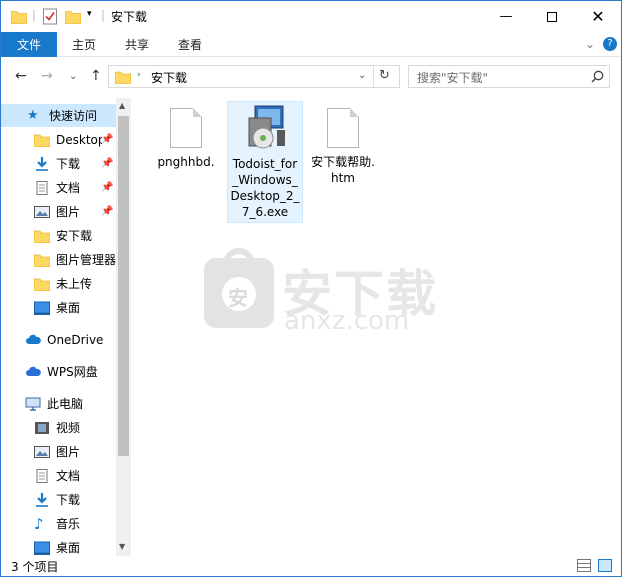 Image resolution: width=622 pixels, height=577 pixels. What do you see at coordinates (96, 76) in the screenshot?
I see `up-arrow-icon: ↑` at bounding box center [96, 76].